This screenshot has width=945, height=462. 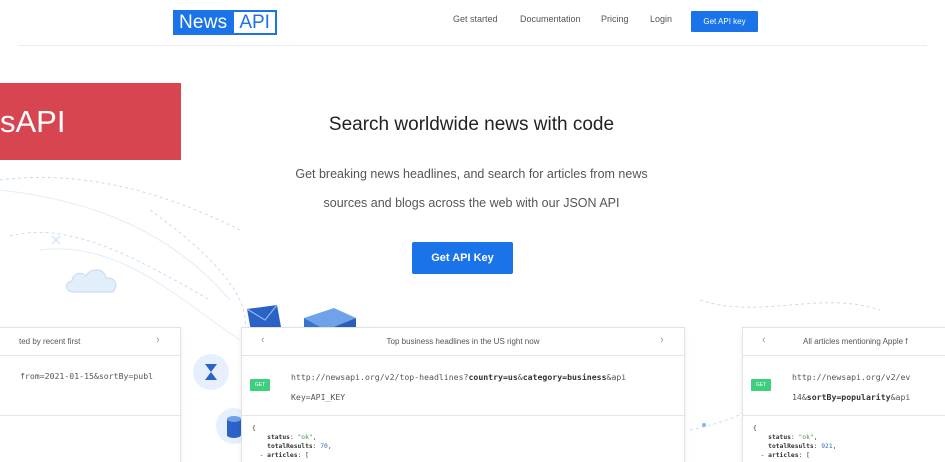 I want to click on code-val-total: 921, so click(x=827, y=446).